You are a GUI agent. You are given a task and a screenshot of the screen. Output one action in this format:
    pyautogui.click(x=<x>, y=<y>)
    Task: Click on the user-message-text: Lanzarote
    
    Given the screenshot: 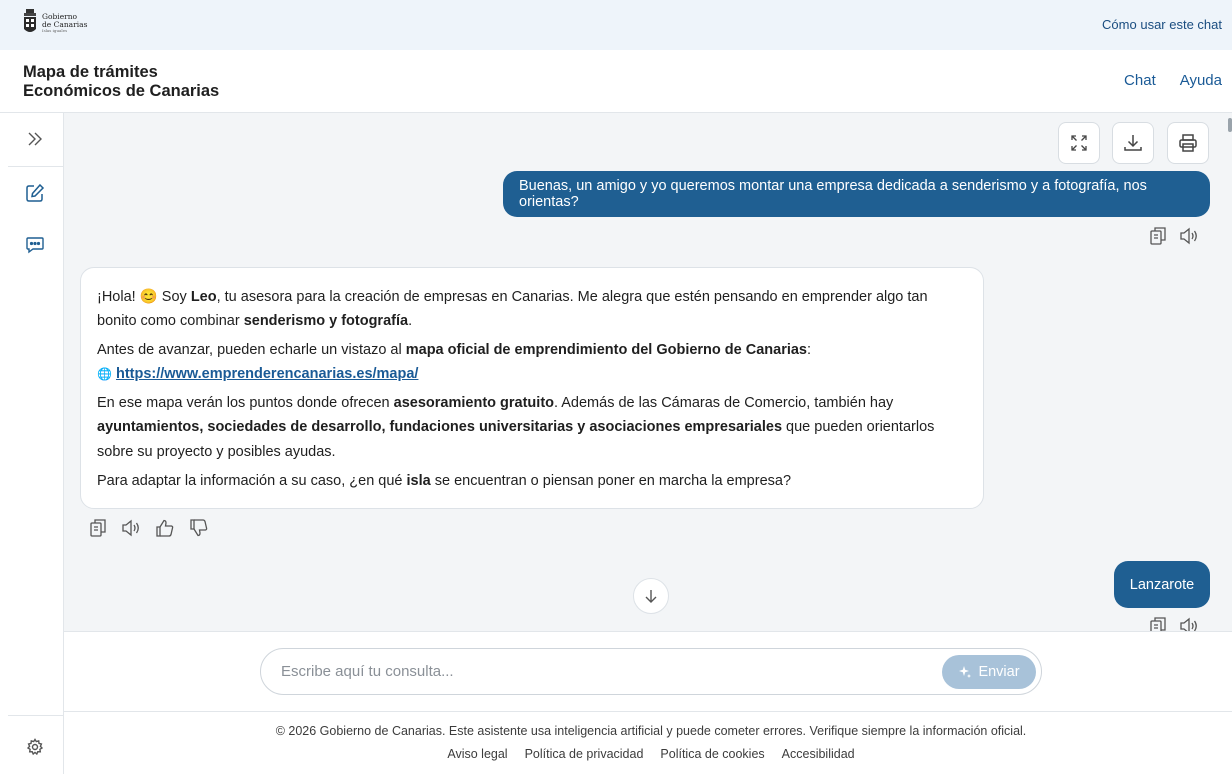 What is the action you would take?
    pyautogui.click(x=1162, y=584)
    